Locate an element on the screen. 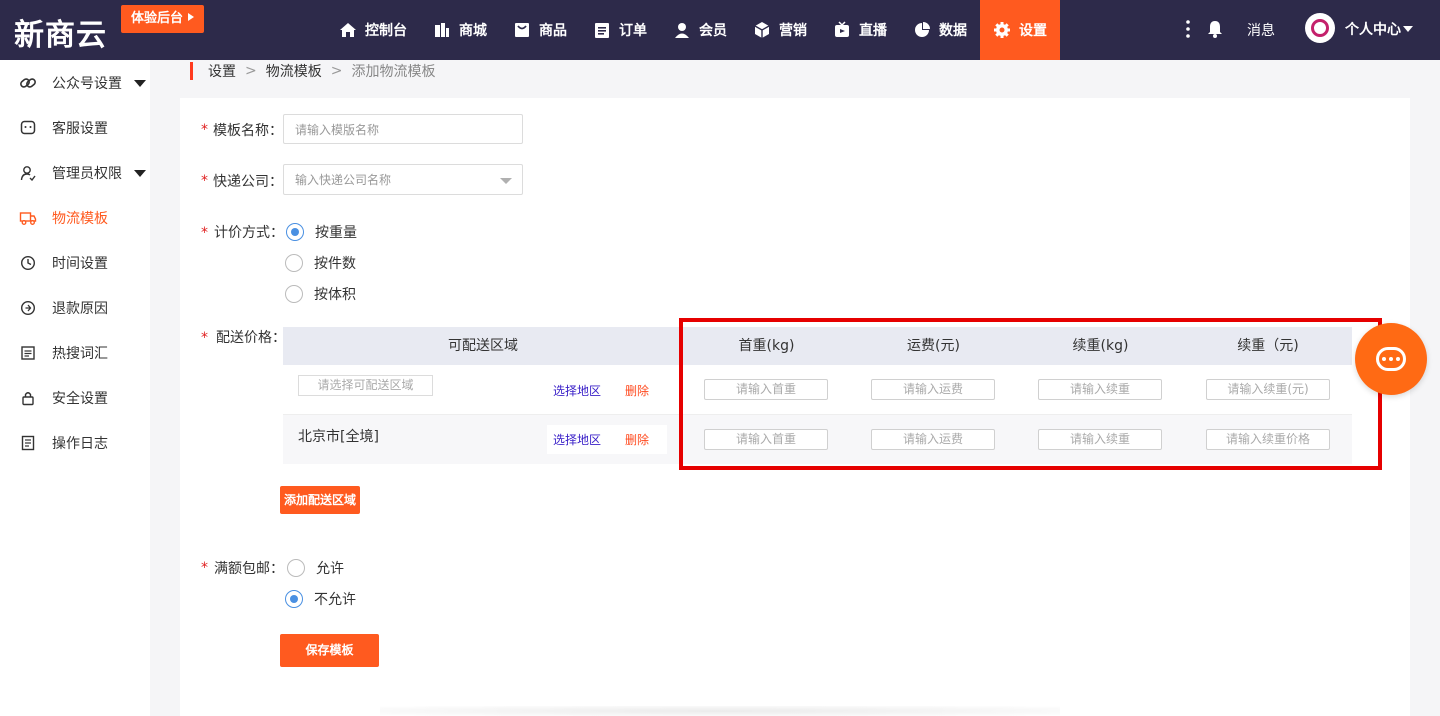 This screenshot has height=716, width=1440. courier-label: 快递公司： is located at coordinates (248, 182).